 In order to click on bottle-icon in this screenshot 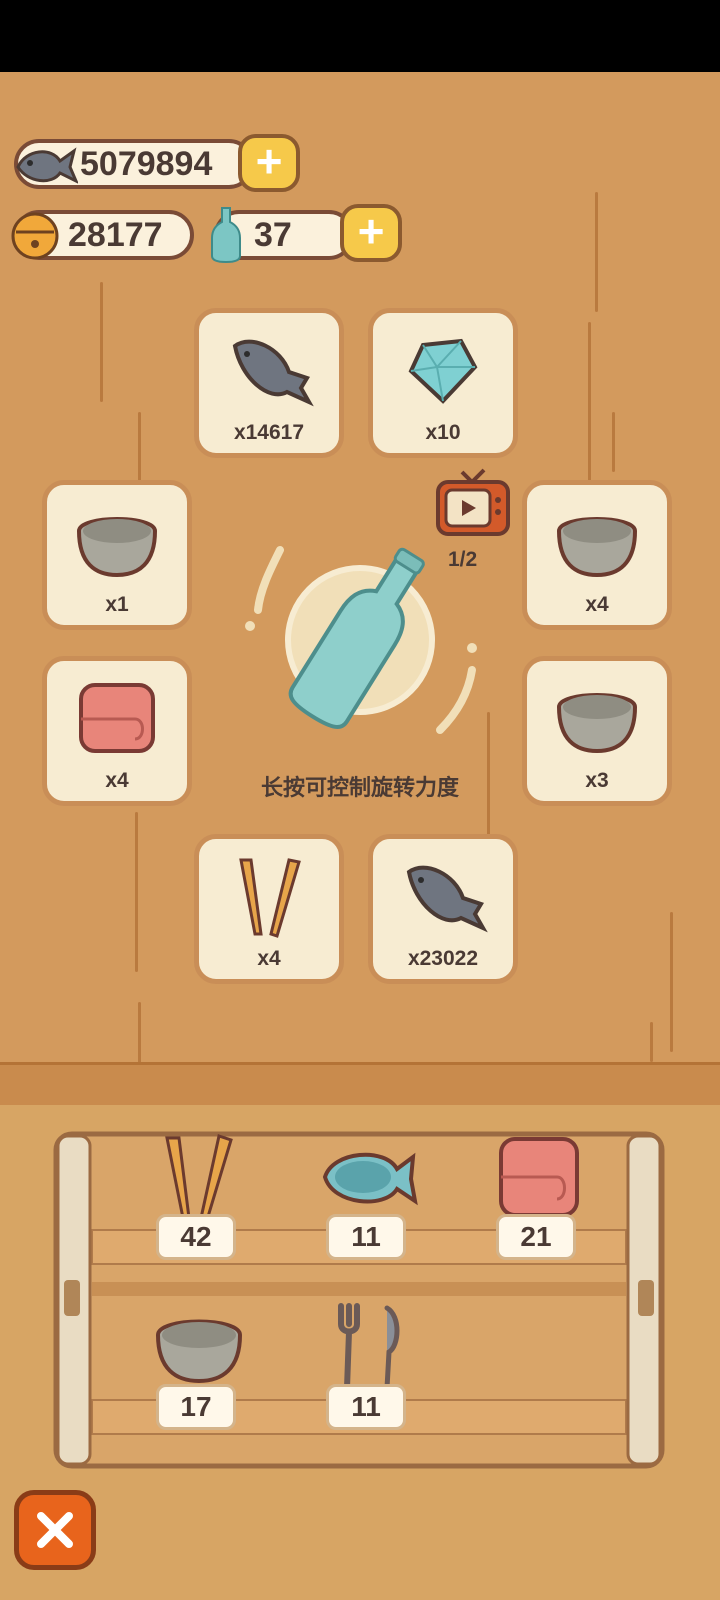, I will do `click(226, 235)`.